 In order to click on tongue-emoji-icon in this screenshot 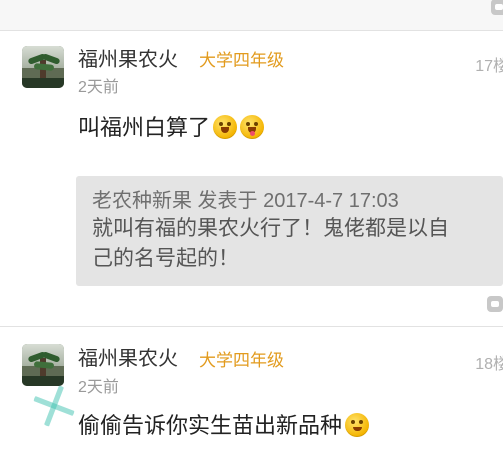, I will do `click(252, 127)`.